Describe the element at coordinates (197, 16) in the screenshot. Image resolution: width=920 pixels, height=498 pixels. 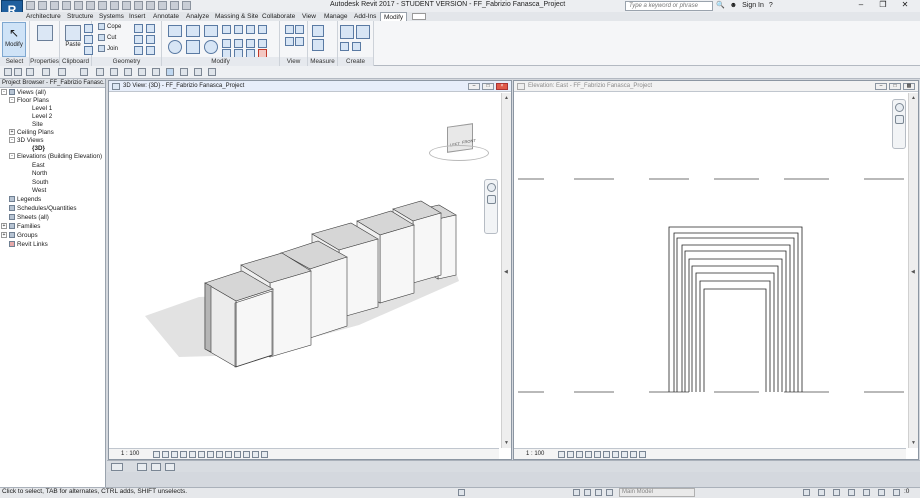
I see `tab-analyze: Analyze` at that location.